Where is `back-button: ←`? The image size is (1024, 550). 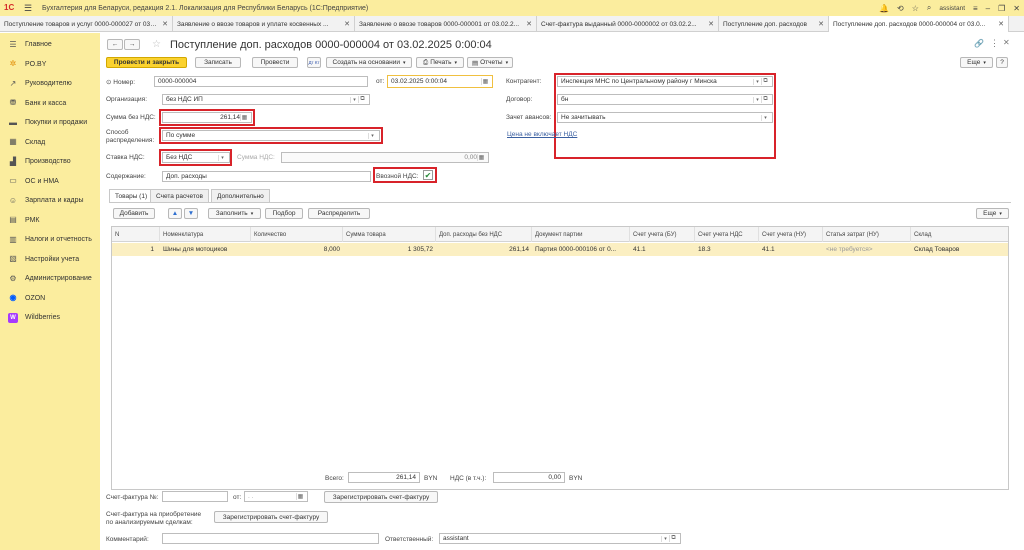 back-button: ← is located at coordinates (115, 44).